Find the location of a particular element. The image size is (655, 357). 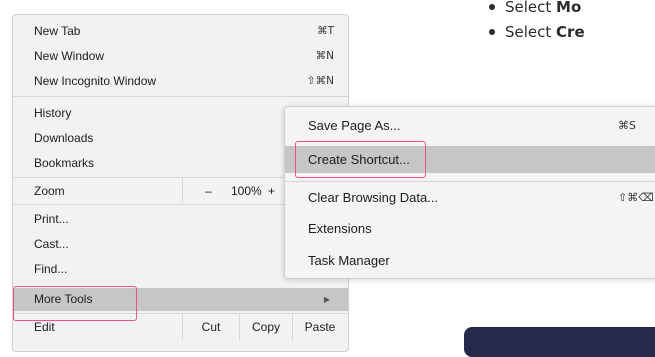

menu-item-extensions: Extensions is located at coordinates (470, 229).